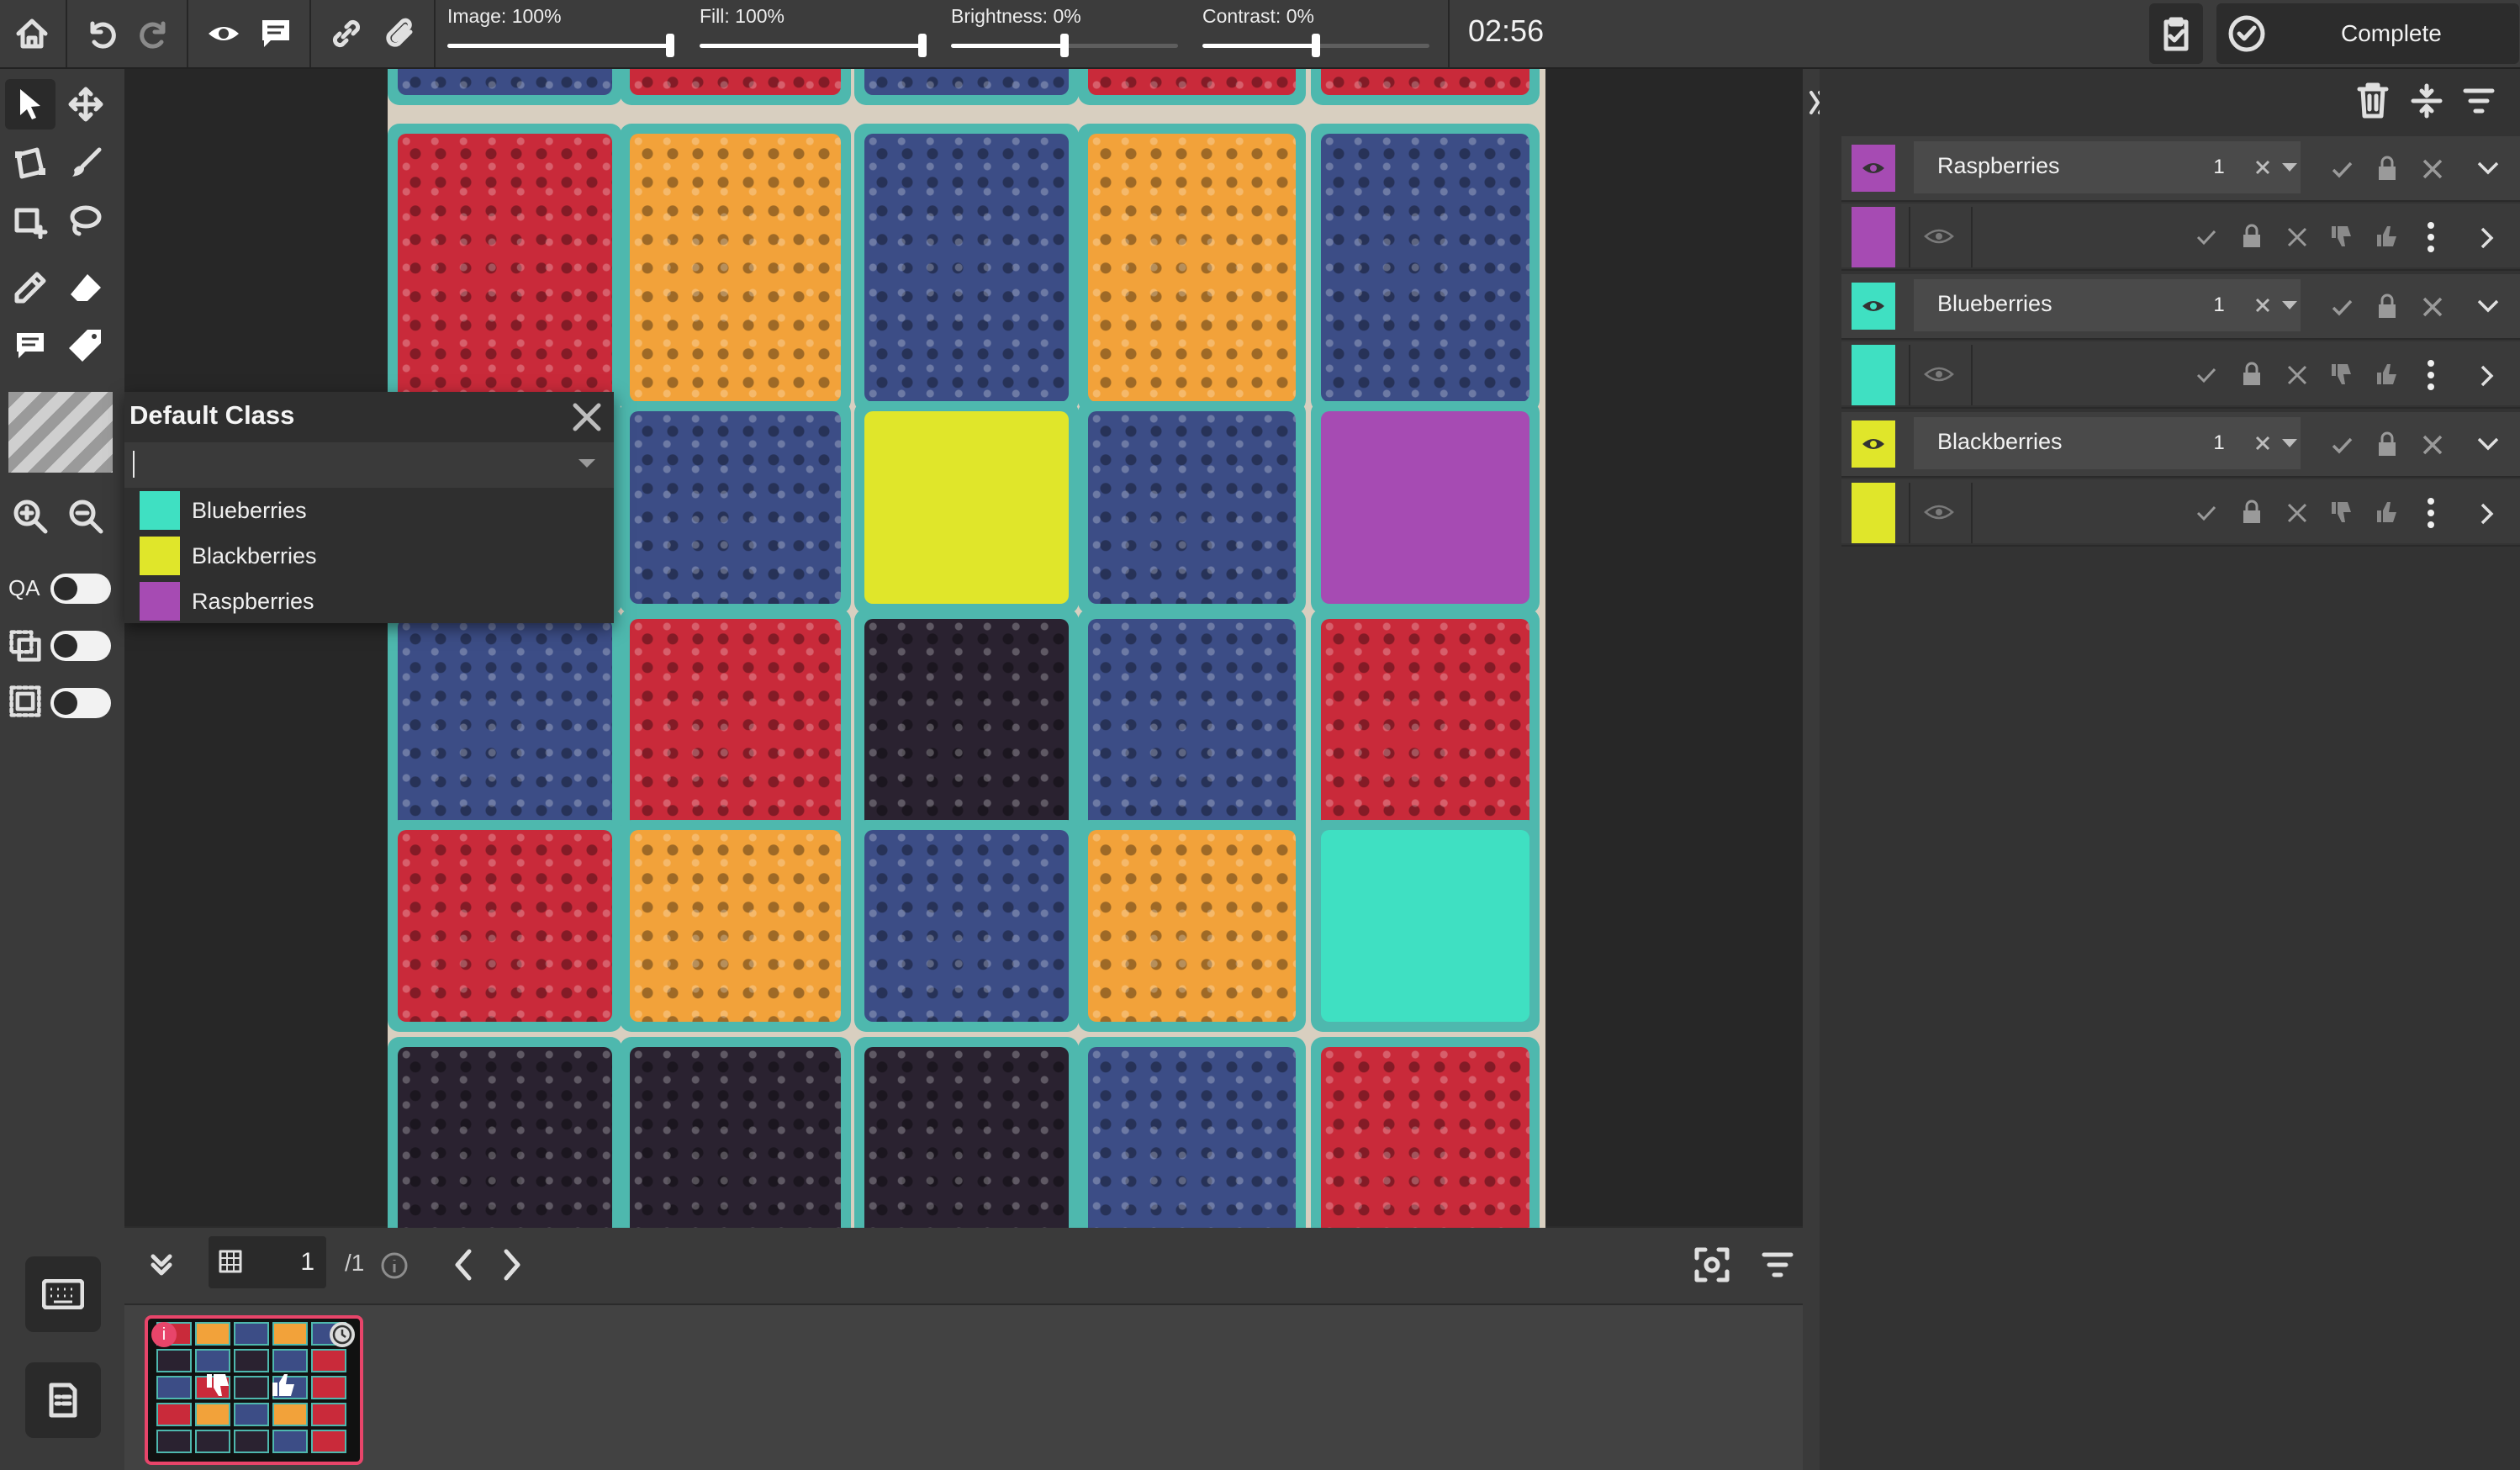 Image resolution: width=2520 pixels, height=1470 pixels. Describe the element at coordinates (160, 510) in the screenshot. I see `class-color-swatch` at that location.